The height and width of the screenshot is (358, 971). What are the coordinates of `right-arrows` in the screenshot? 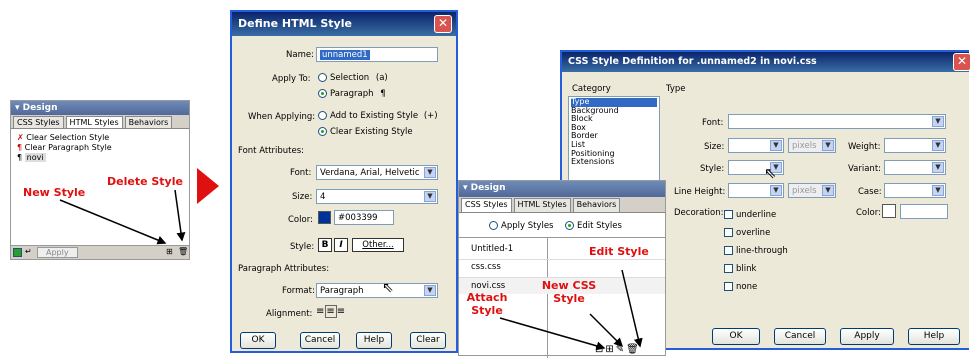 It's located at (571, 310).